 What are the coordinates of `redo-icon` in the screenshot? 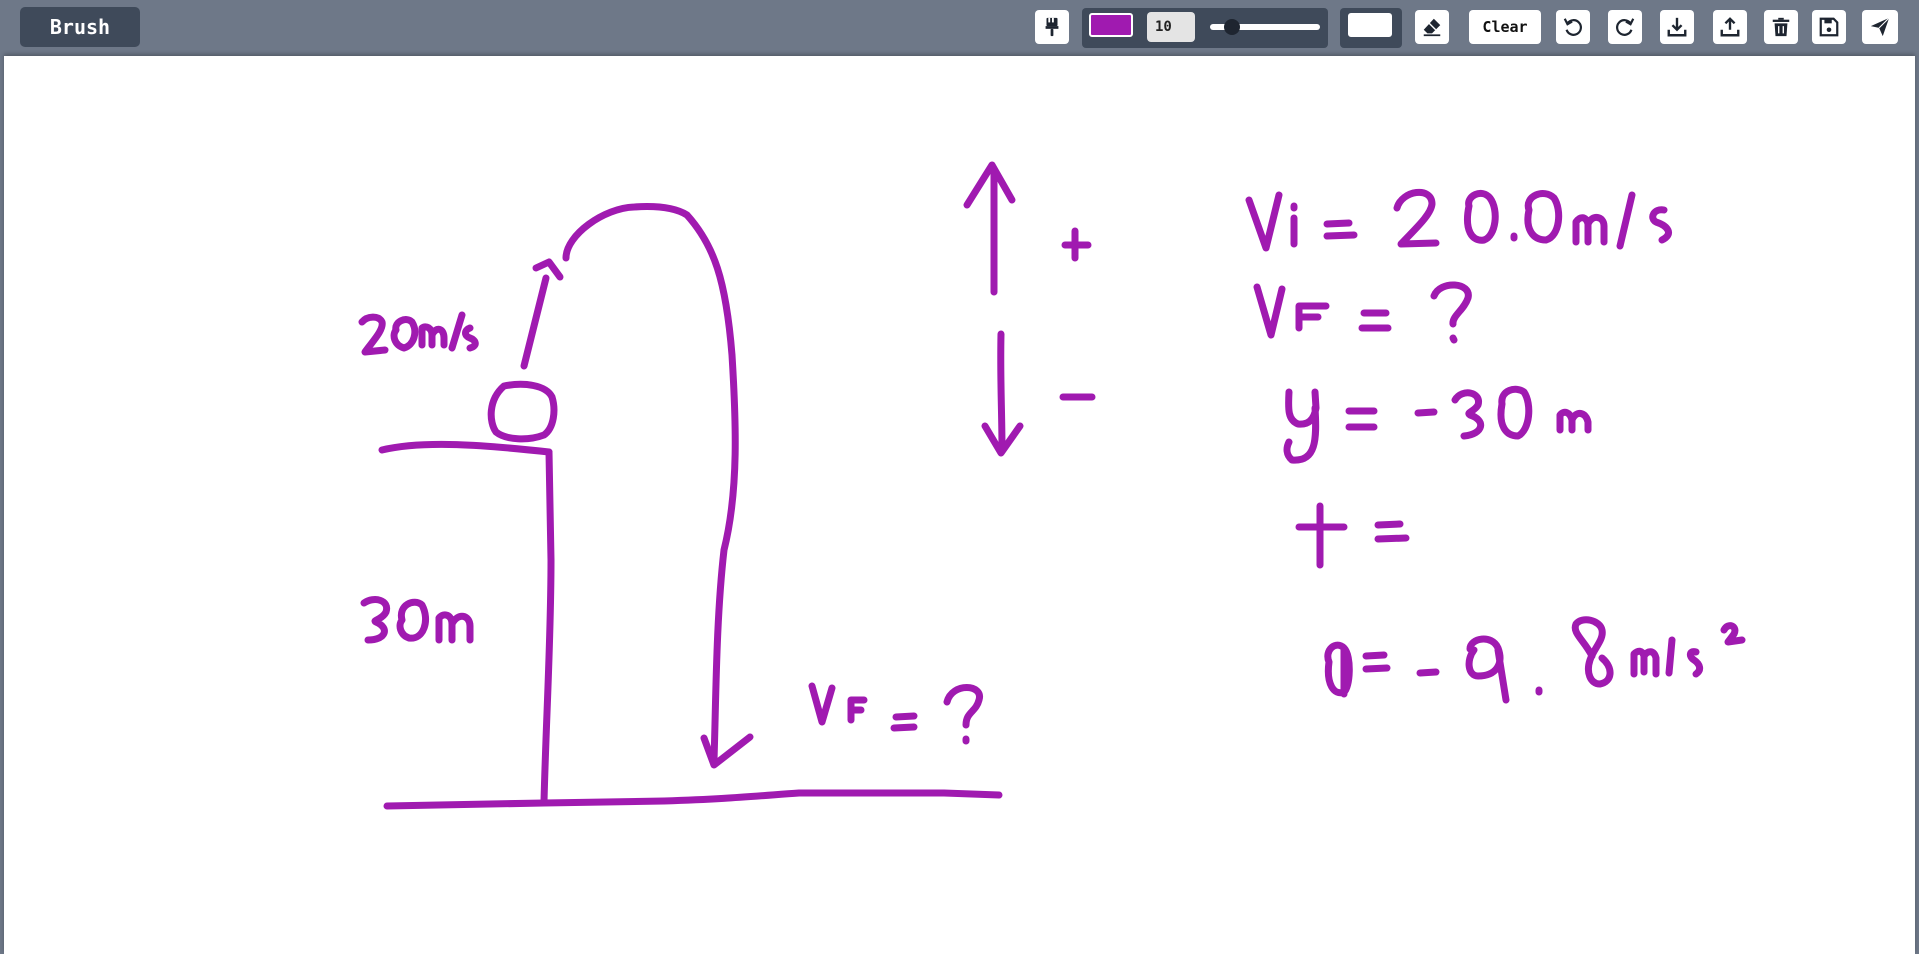 It's located at (1625, 27).